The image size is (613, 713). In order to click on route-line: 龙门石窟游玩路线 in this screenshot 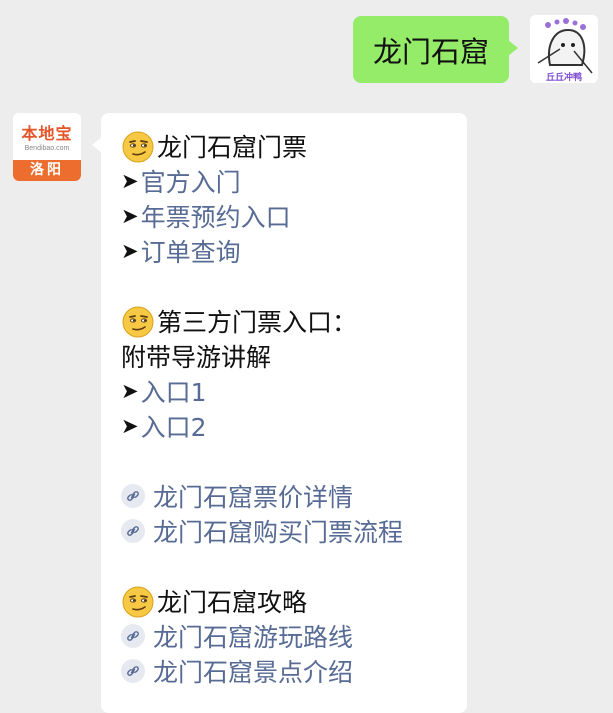, I will do `click(237, 636)`.